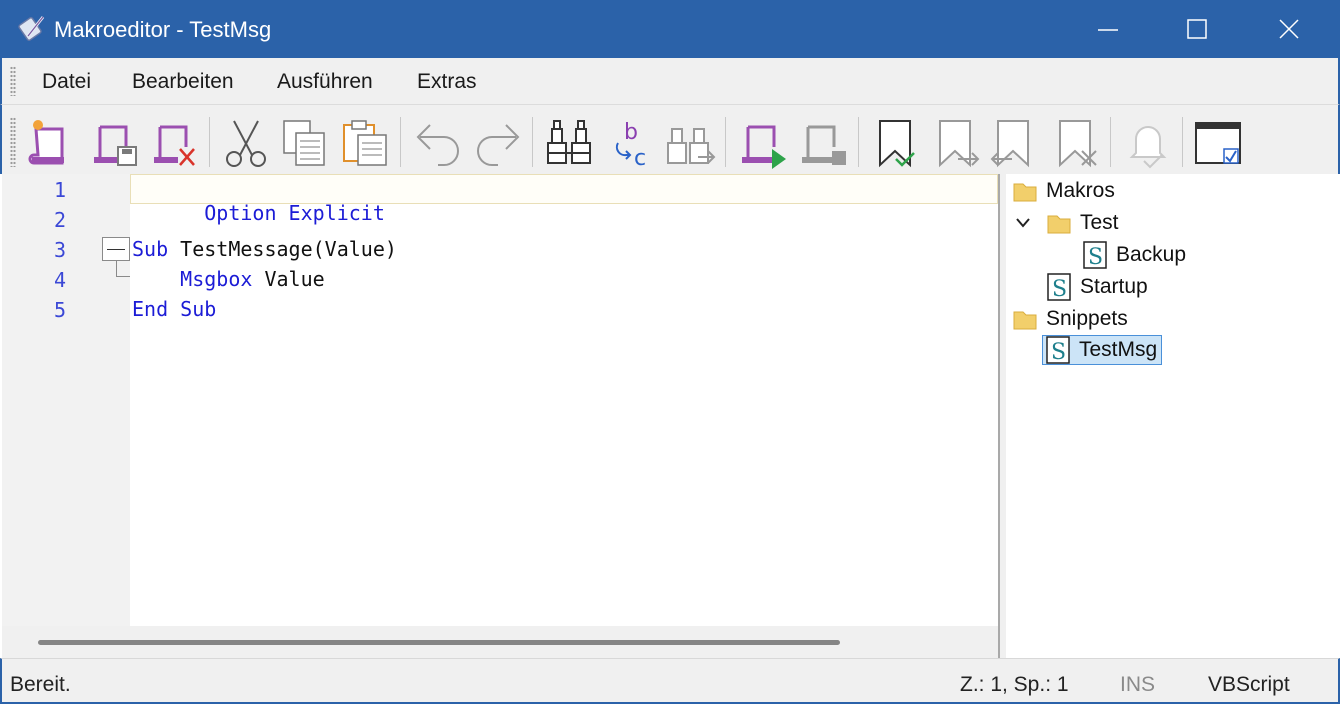  What do you see at coordinates (66, 82) in the screenshot?
I see `menu-datei: Datei` at bounding box center [66, 82].